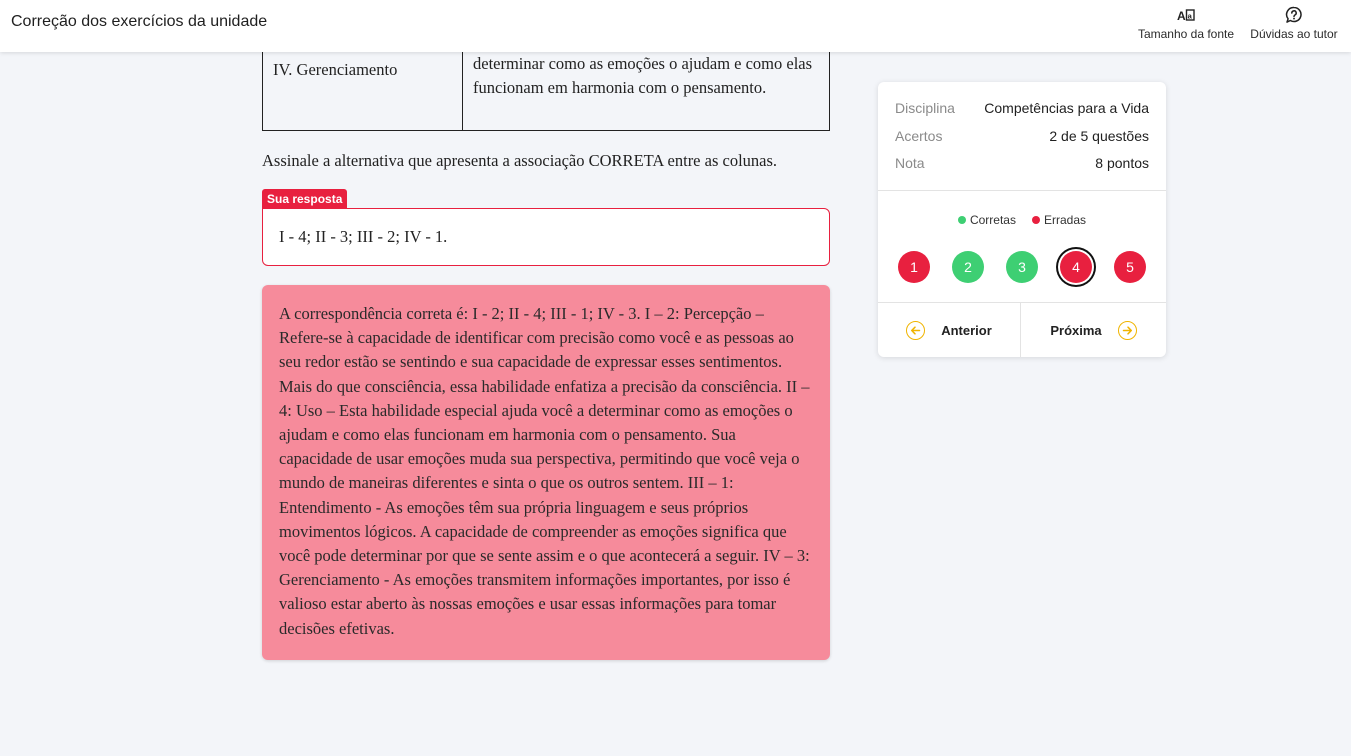 The width and height of the screenshot is (1351, 756). I want to click on legend-wrong-label: Erradas, so click(1065, 220).